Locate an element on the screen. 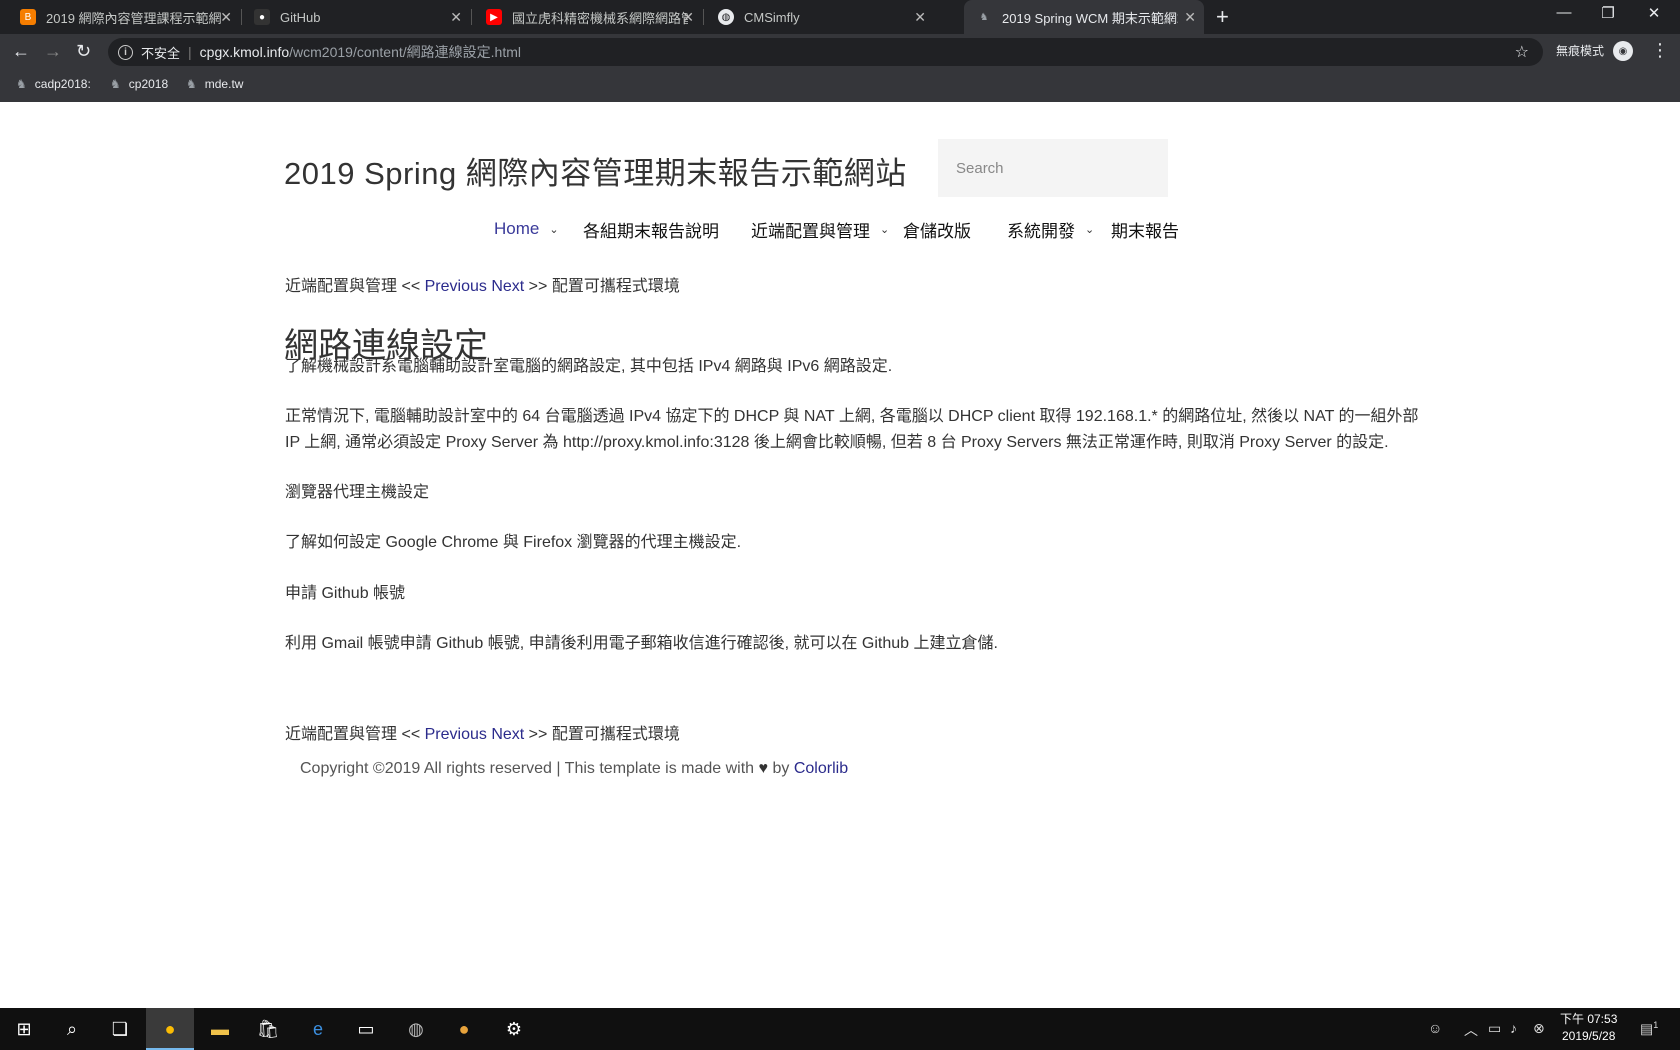  edge-icon: e is located at coordinates (318, 1029).